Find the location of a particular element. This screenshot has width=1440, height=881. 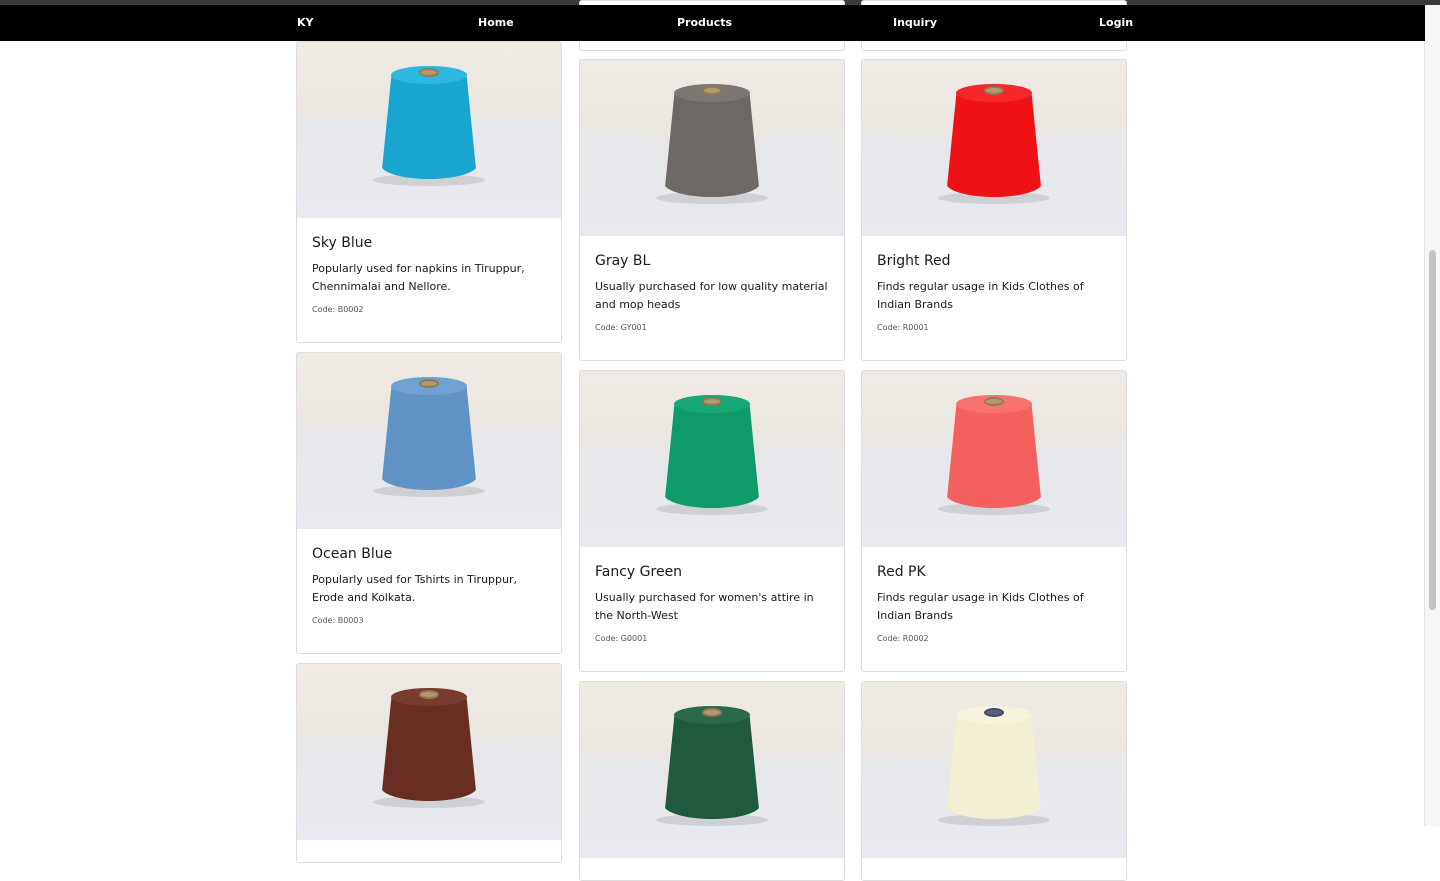

nav-inquiry: Inquiry is located at coordinates (915, 22).